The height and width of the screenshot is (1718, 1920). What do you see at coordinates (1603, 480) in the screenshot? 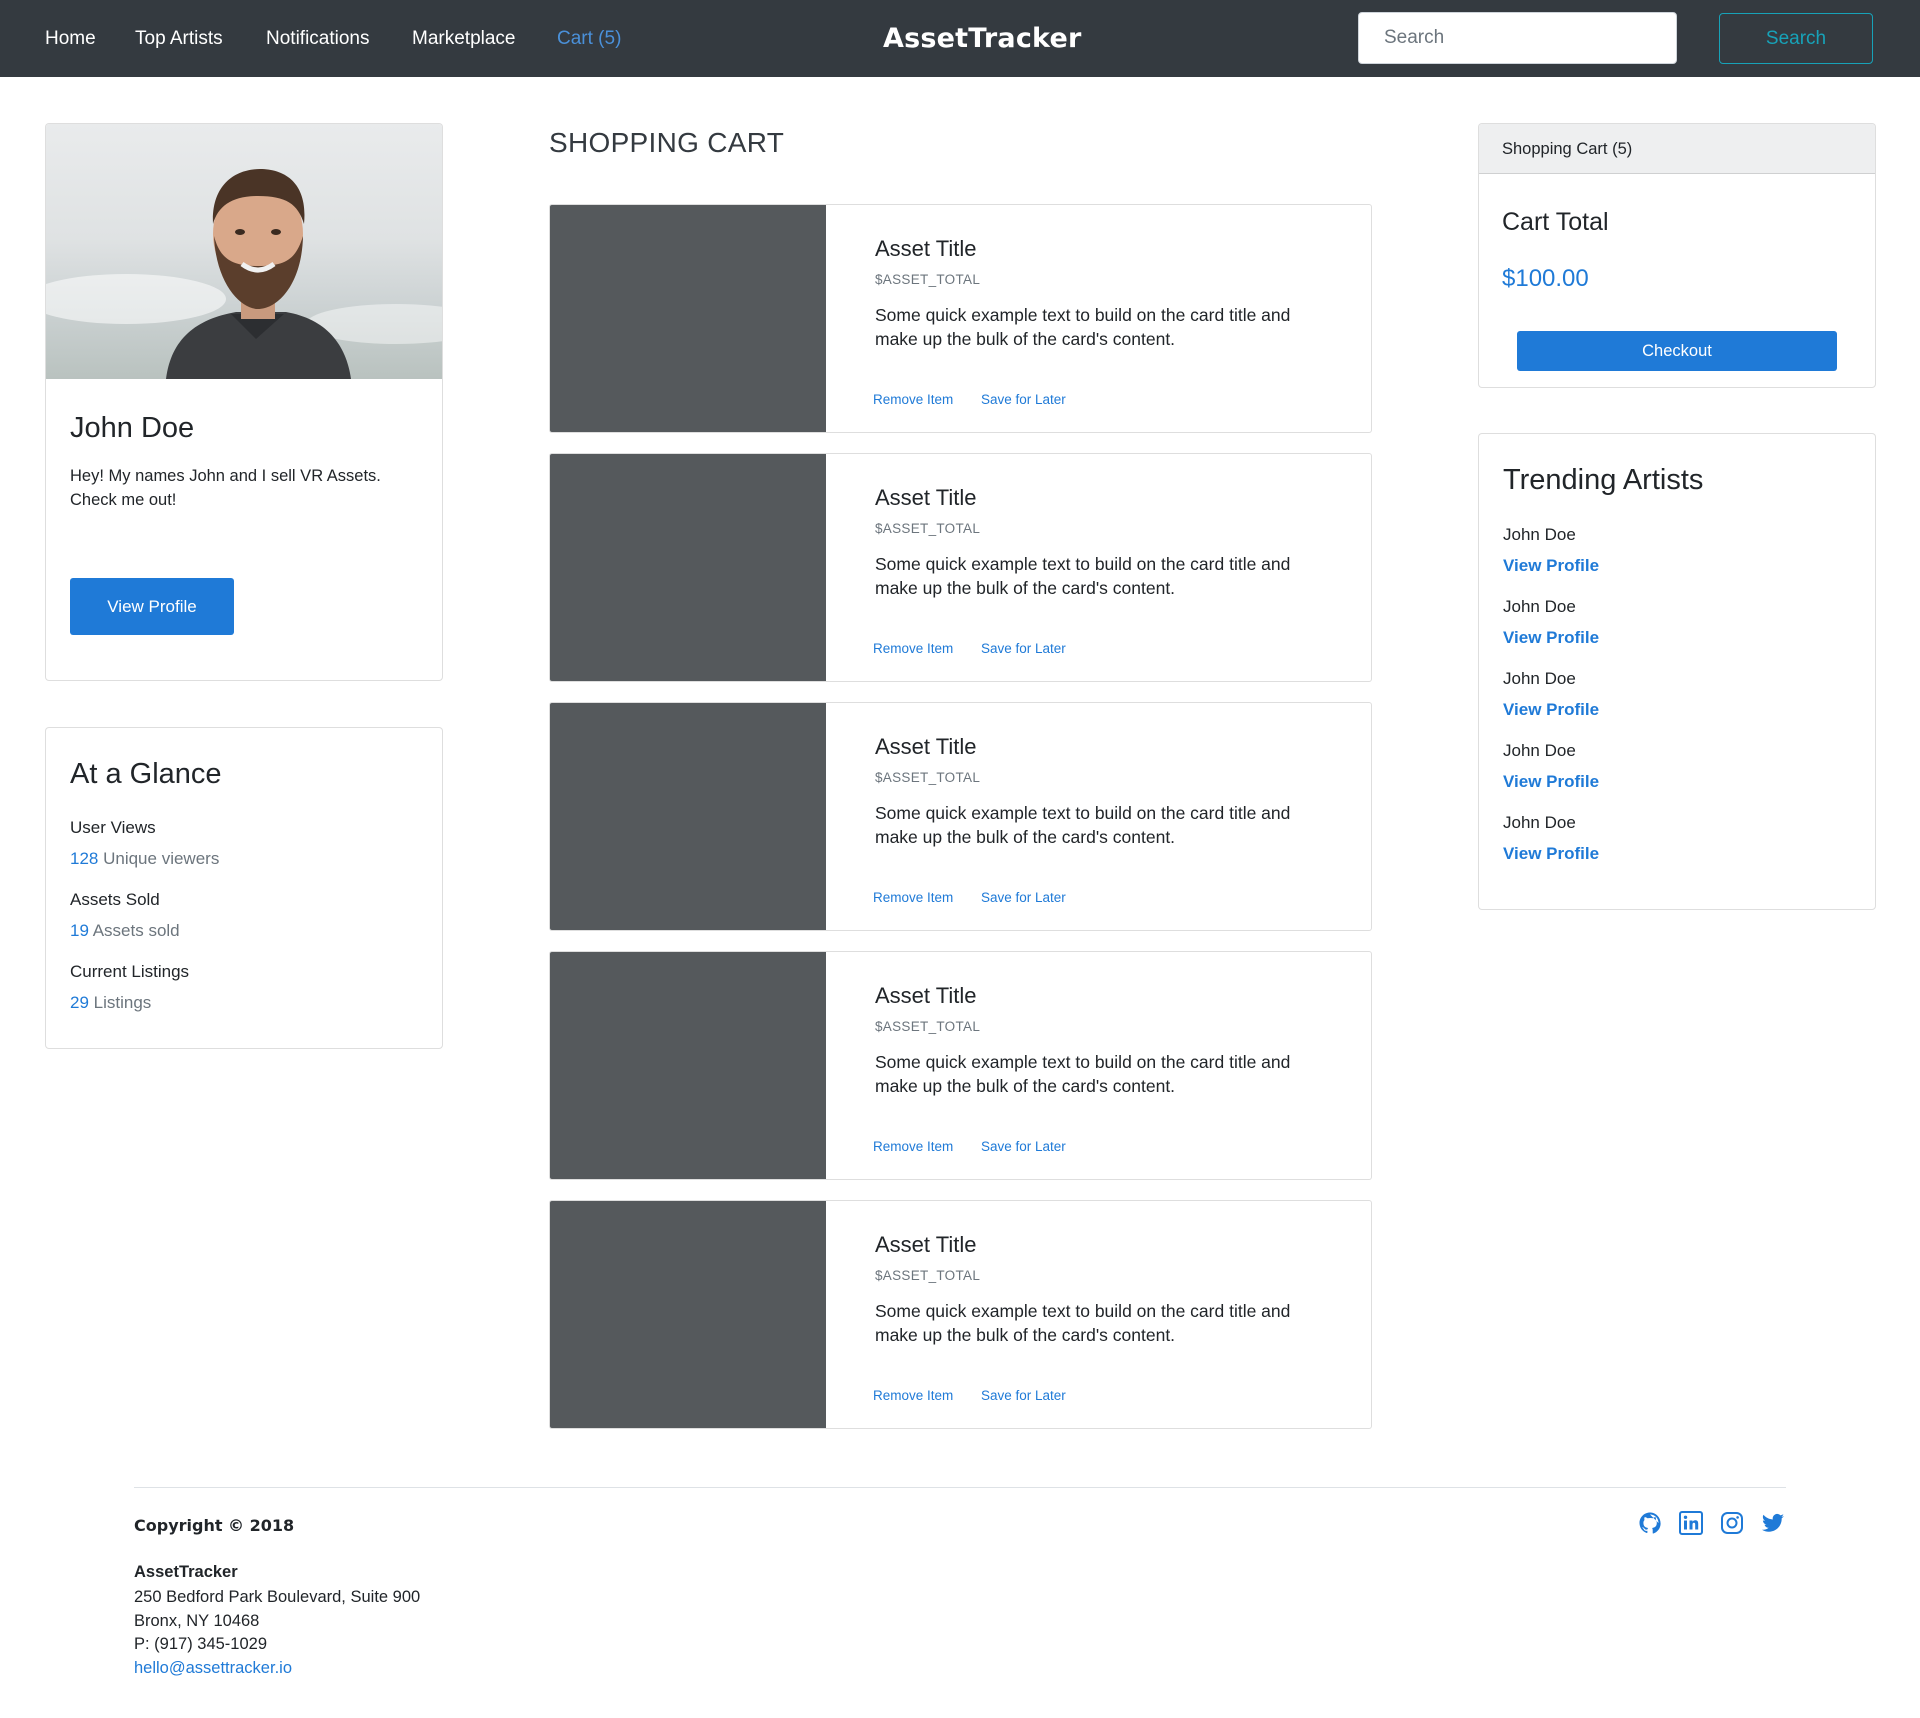
I see `trending-artists-title: Trending Artists` at bounding box center [1603, 480].